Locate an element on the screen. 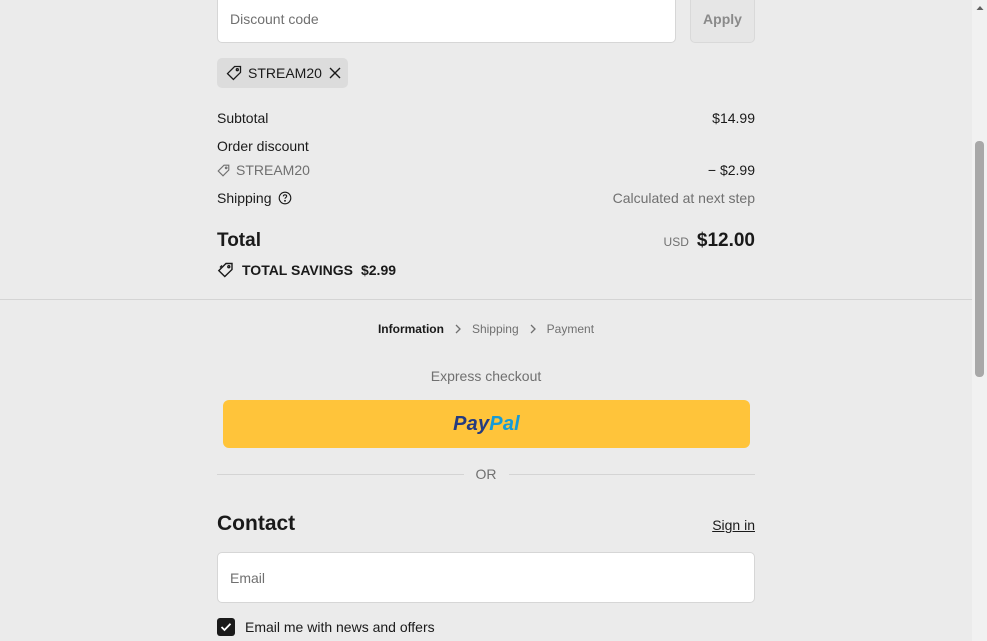  breadcrumb: Information Shipping Payment is located at coordinates (486, 329).